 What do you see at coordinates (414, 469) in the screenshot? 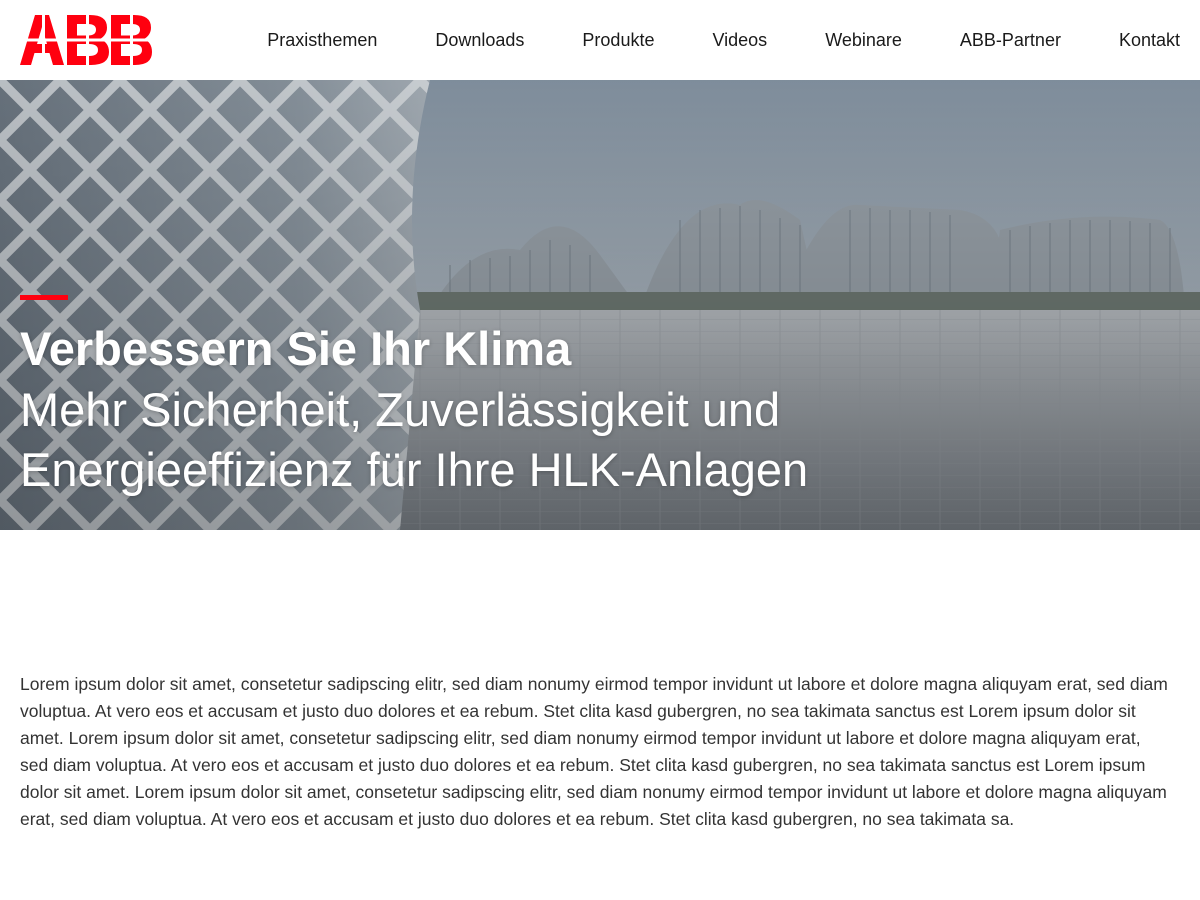
I see `hero-subtitle-line-2: Energieeffizienz für Ihre HLK-Anlagen` at bounding box center [414, 469].